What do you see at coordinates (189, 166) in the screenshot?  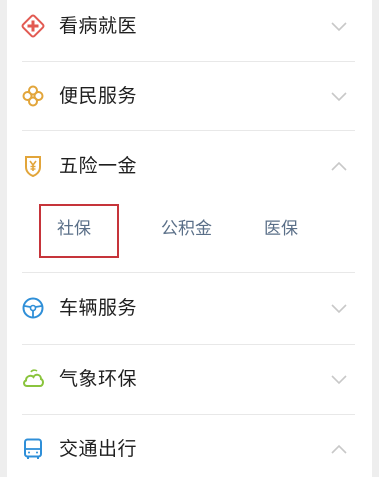 I see `menu-item-insurance-fund: 五险一金` at bounding box center [189, 166].